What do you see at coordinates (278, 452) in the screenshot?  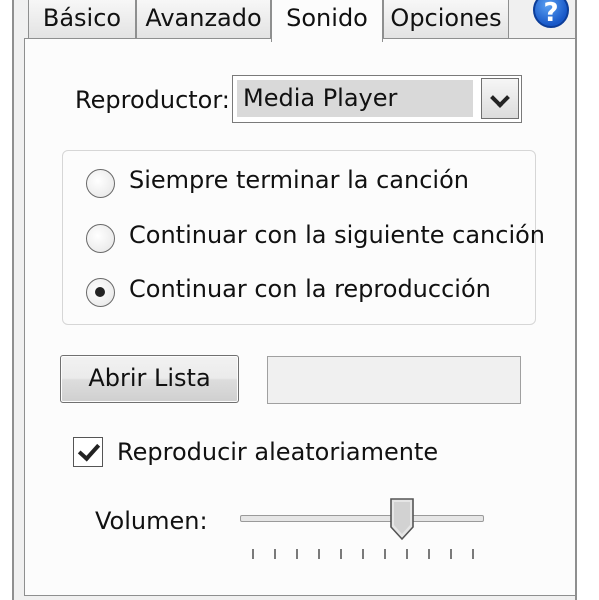 I see `shuffle-label: Reproducir aleatoriamente` at bounding box center [278, 452].